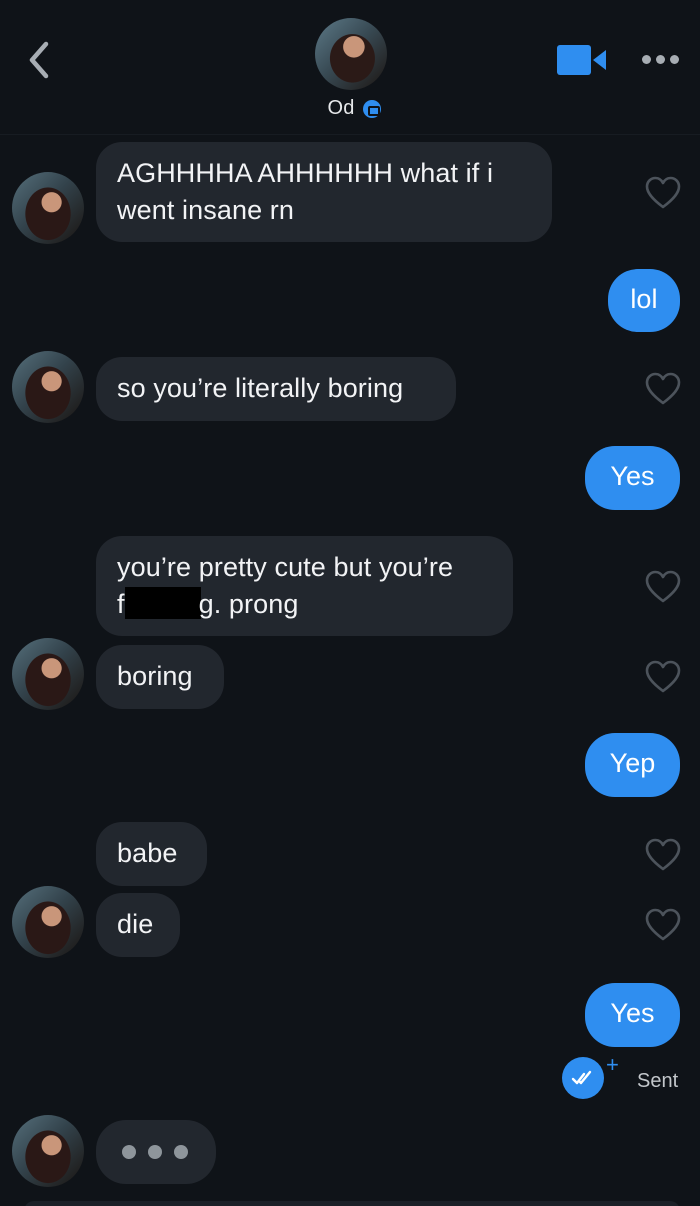 The width and height of the screenshot is (700, 1206). Describe the element at coordinates (583, 1078) in the screenshot. I see `double-check-icon` at that location.